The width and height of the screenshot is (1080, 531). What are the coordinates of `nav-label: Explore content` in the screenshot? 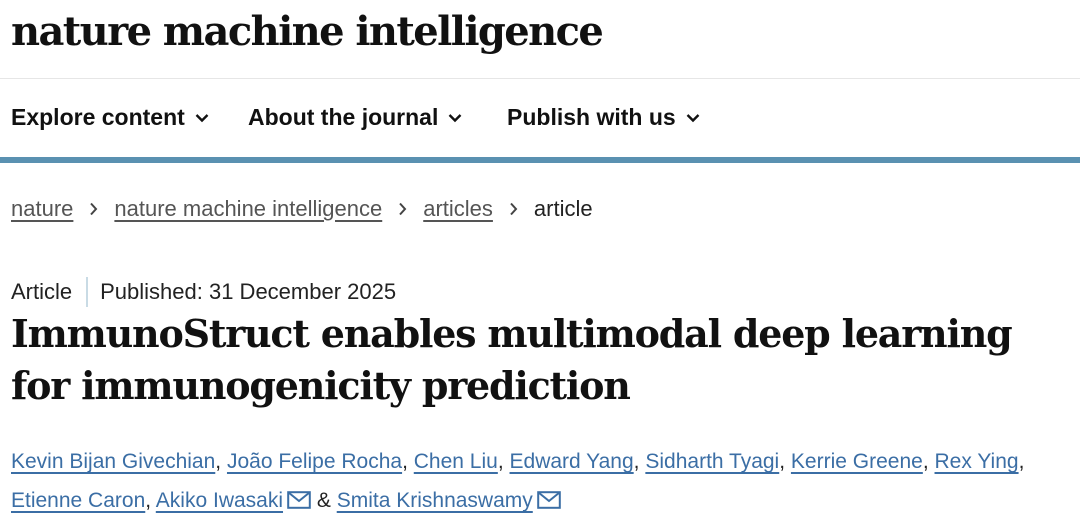 It's located at (98, 117).